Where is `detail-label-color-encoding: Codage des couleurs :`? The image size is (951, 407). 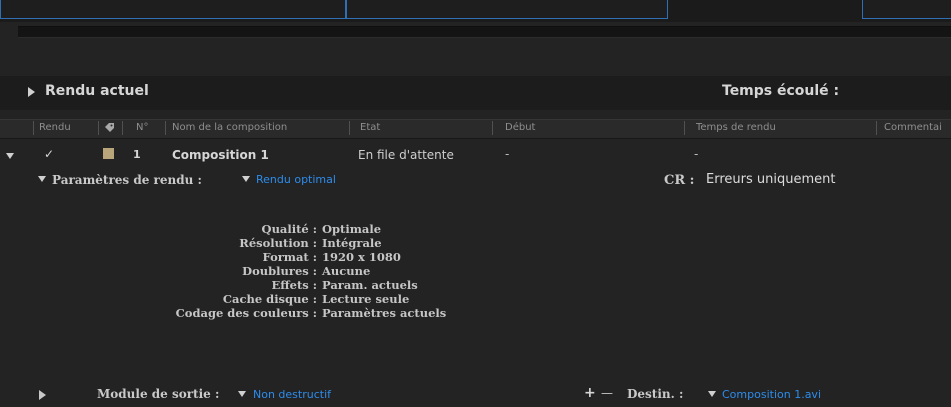
detail-label-color-encoding: Codage des couleurs : is located at coordinates (246, 313).